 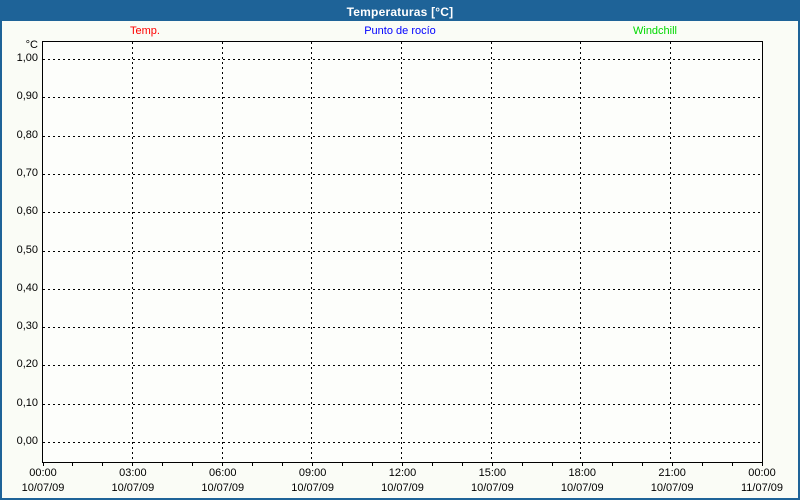 What do you see at coordinates (762, 488) in the screenshot?
I see `x-date-label: 11/07/09` at bounding box center [762, 488].